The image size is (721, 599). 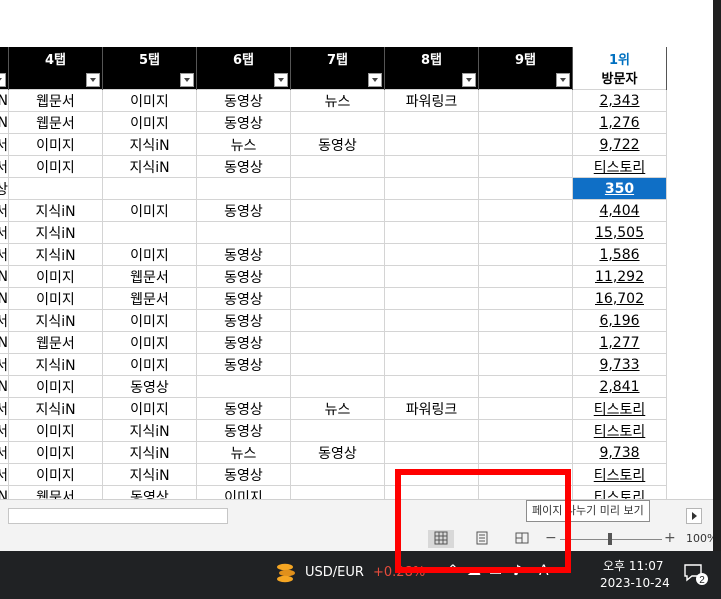 I want to click on column-header-rank1: 1위 방문자, so click(x=619, y=68).